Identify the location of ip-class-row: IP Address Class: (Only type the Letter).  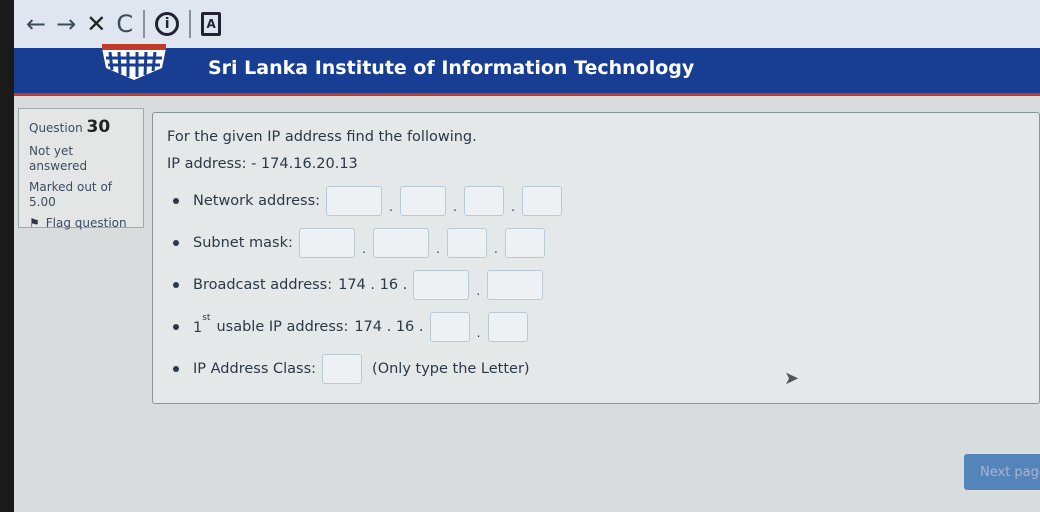
(354, 369).